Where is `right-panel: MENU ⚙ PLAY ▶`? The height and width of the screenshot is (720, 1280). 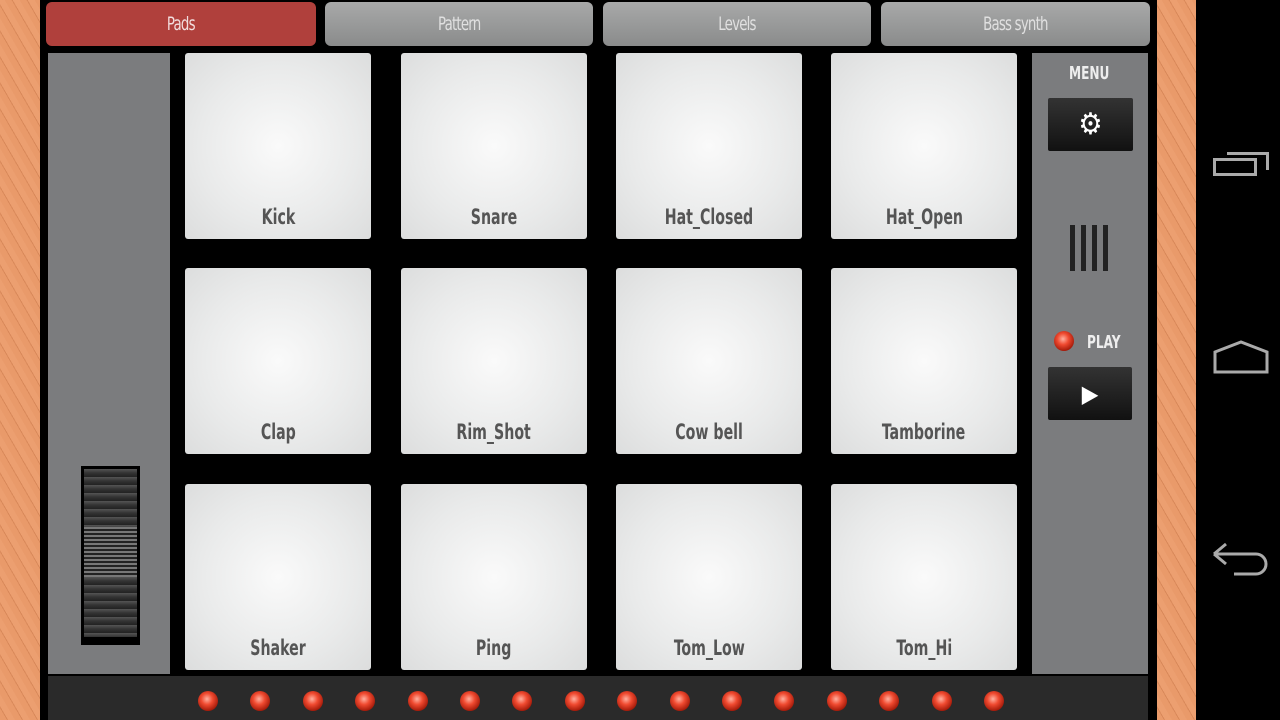
right-panel: MENU ⚙ PLAY ▶ is located at coordinates (1090, 363).